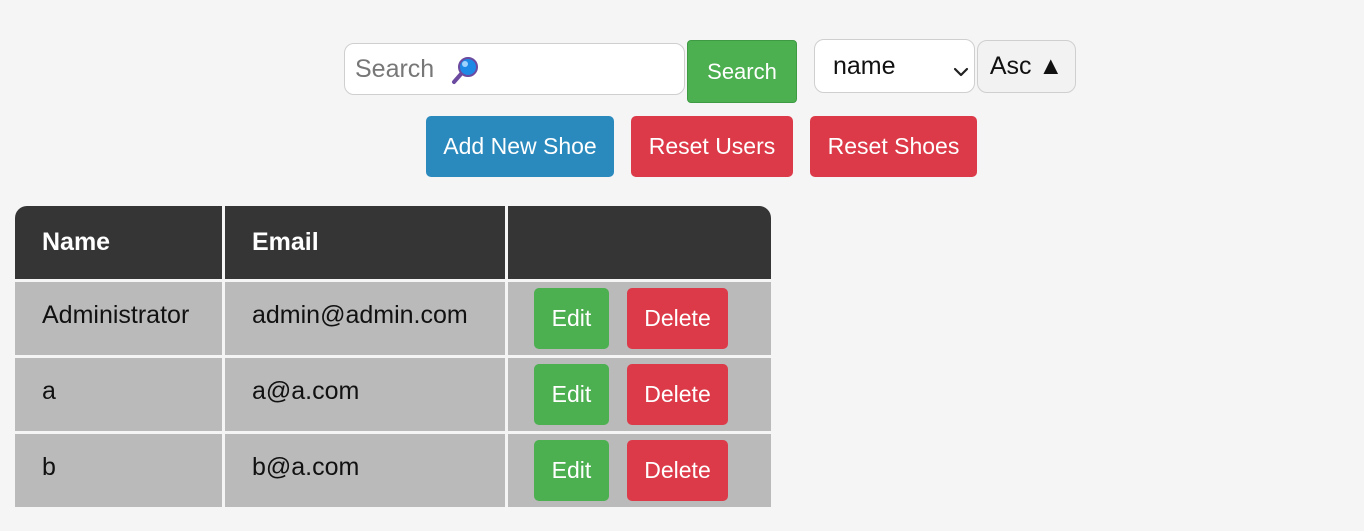  What do you see at coordinates (365, 318) in the screenshot?
I see `row-email: admin@admin.com` at bounding box center [365, 318].